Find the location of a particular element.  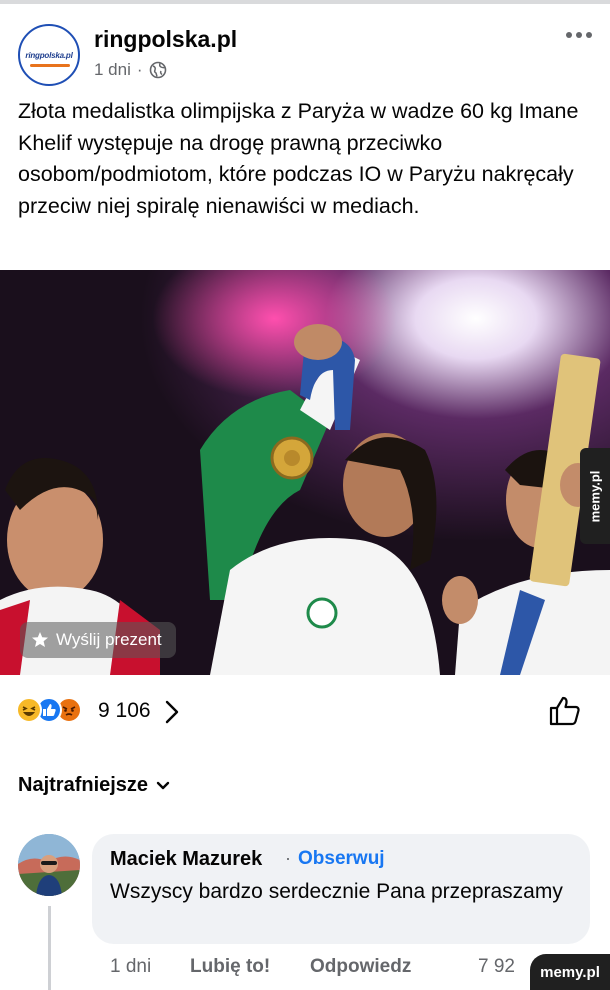

chevron-right-icon is located at coordinates (172, 714).